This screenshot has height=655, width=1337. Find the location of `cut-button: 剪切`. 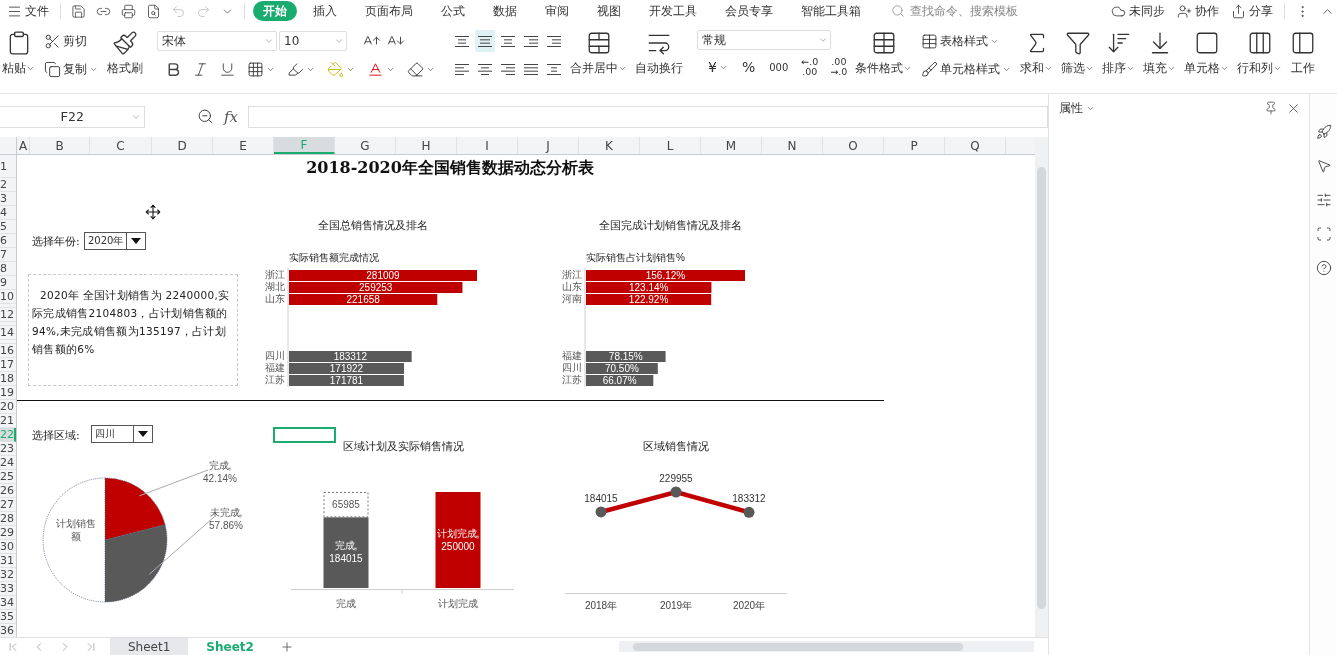

cut-button: 剪切 is located at coordinates (71, 41).